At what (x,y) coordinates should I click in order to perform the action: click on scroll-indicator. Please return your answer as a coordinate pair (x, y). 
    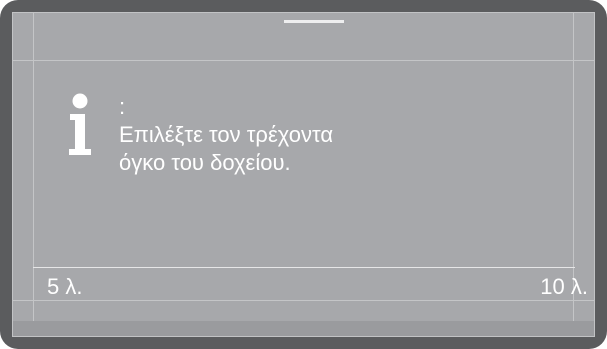
    Looking at the image, I should click on (314, 21).